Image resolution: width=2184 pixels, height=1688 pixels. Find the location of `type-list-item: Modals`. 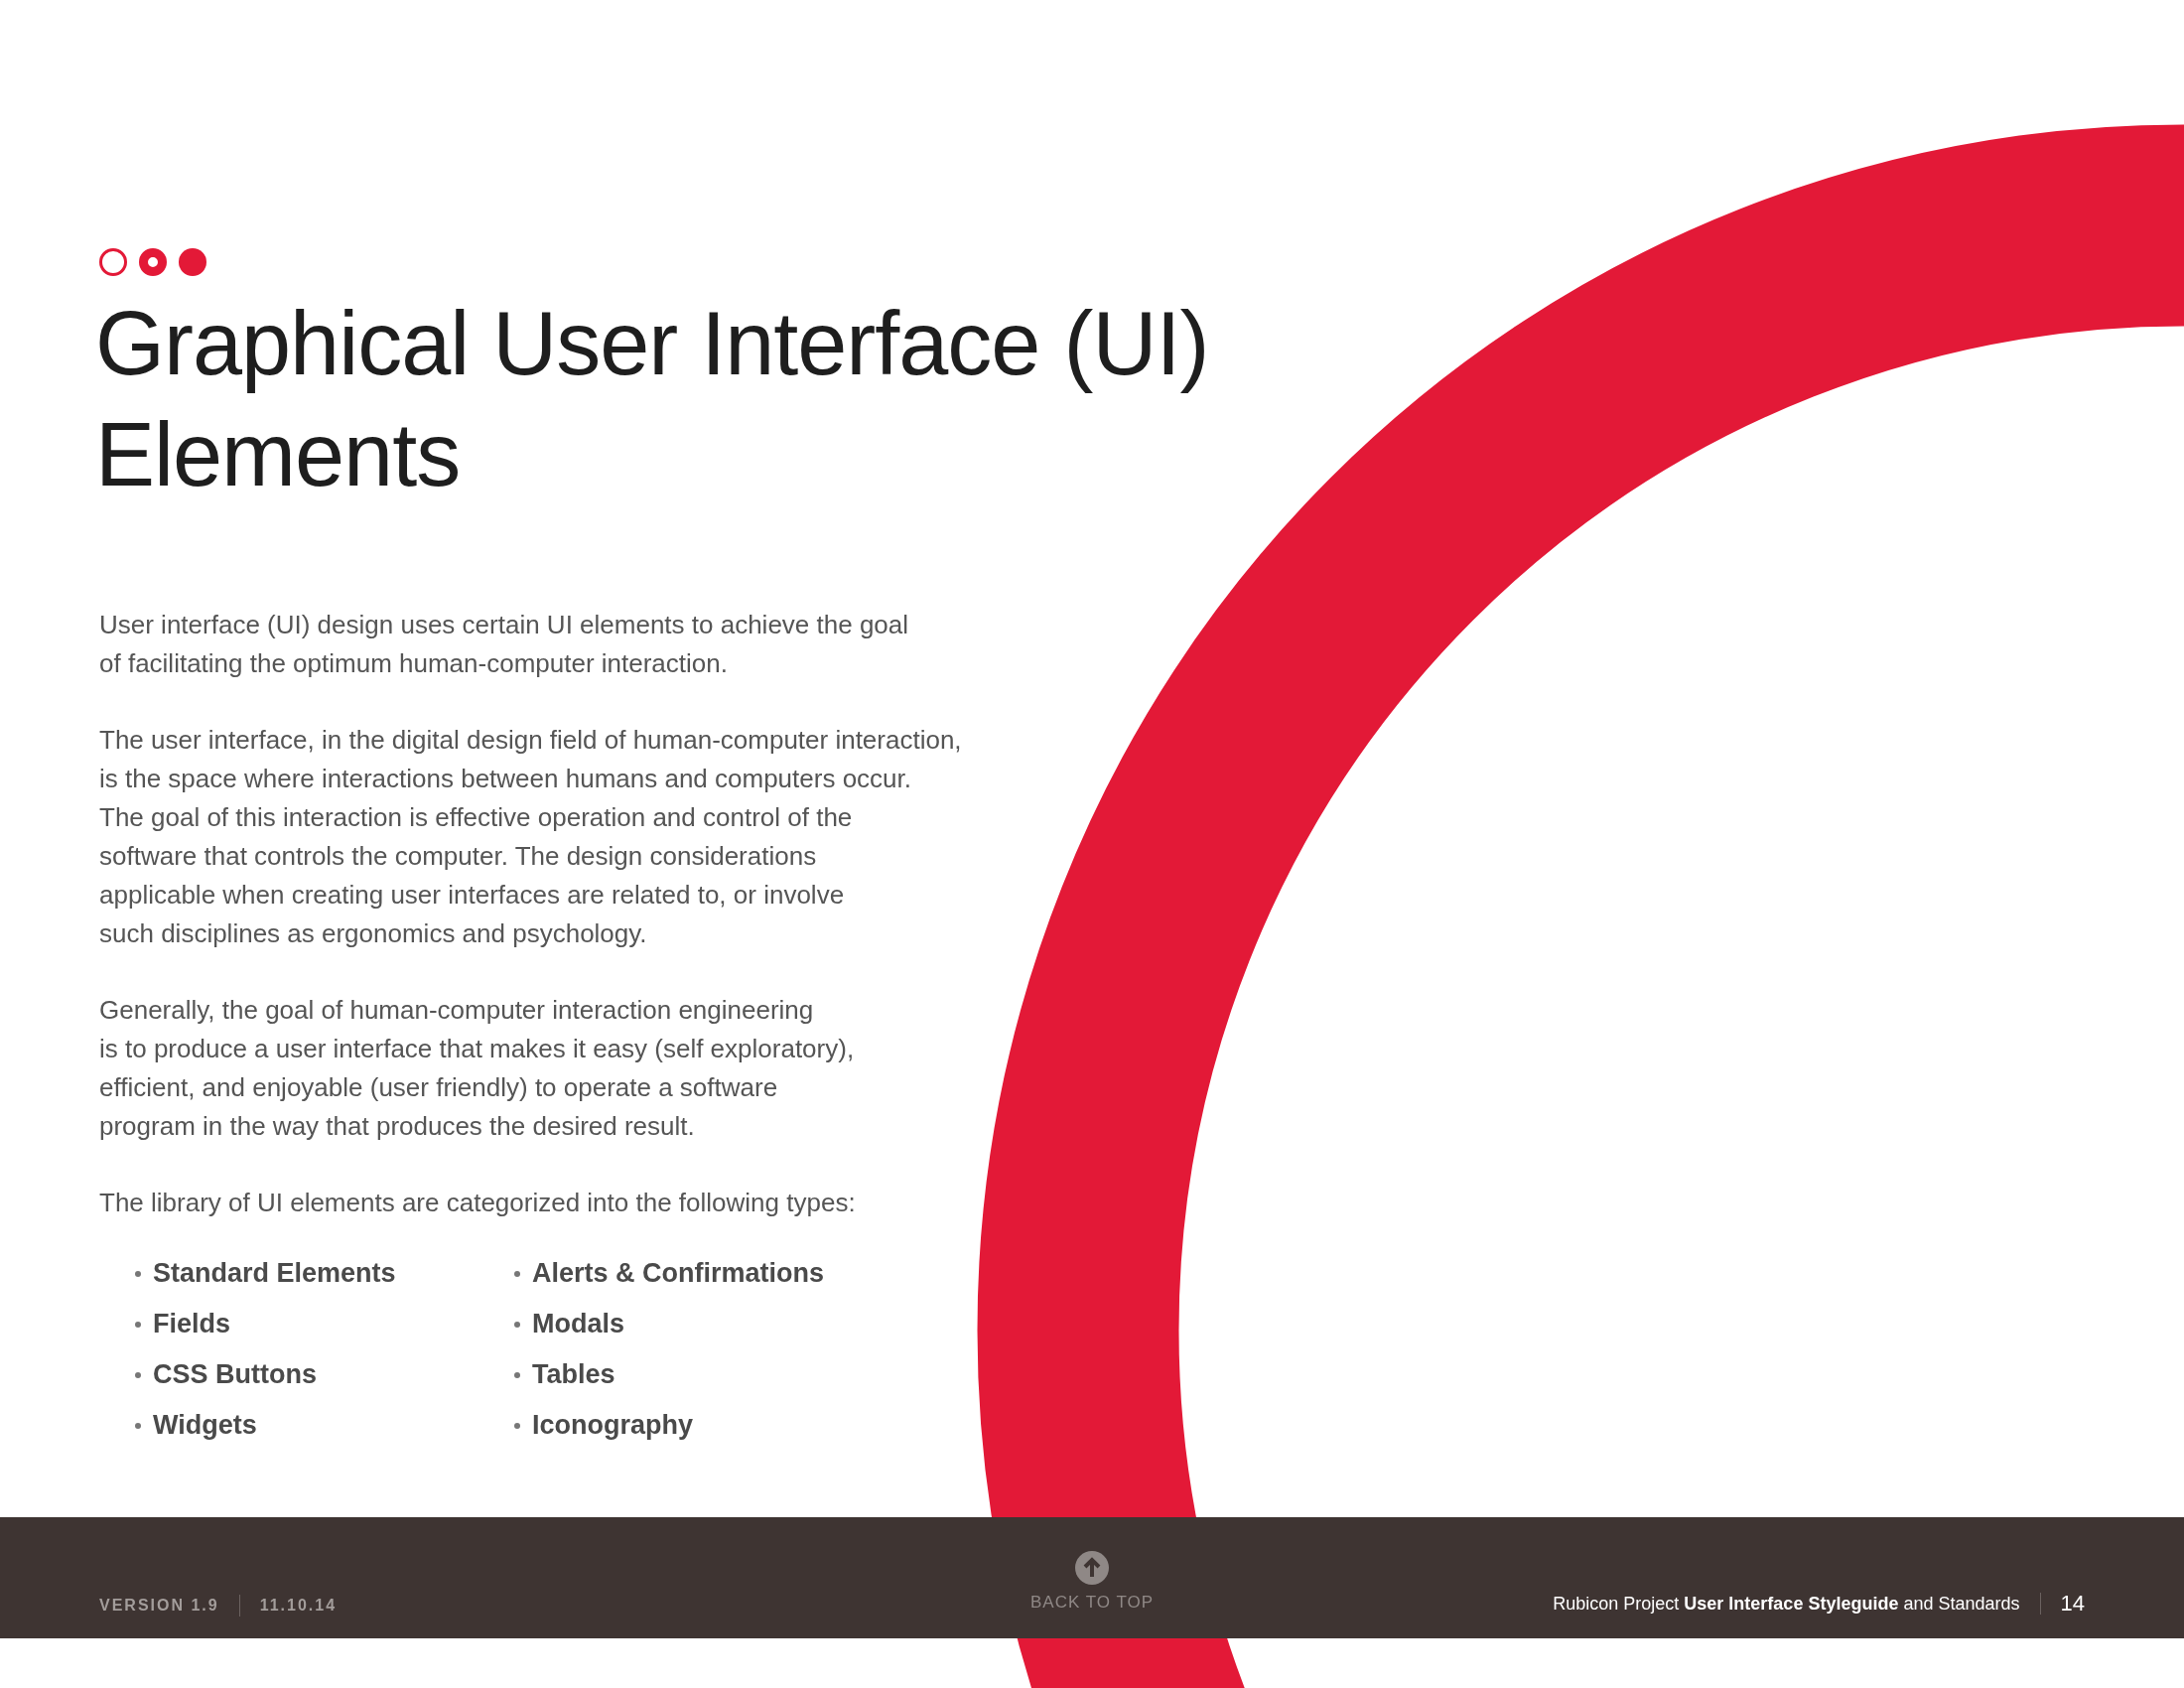

type-list-item: Modals is located at coordinates (578, 1324).